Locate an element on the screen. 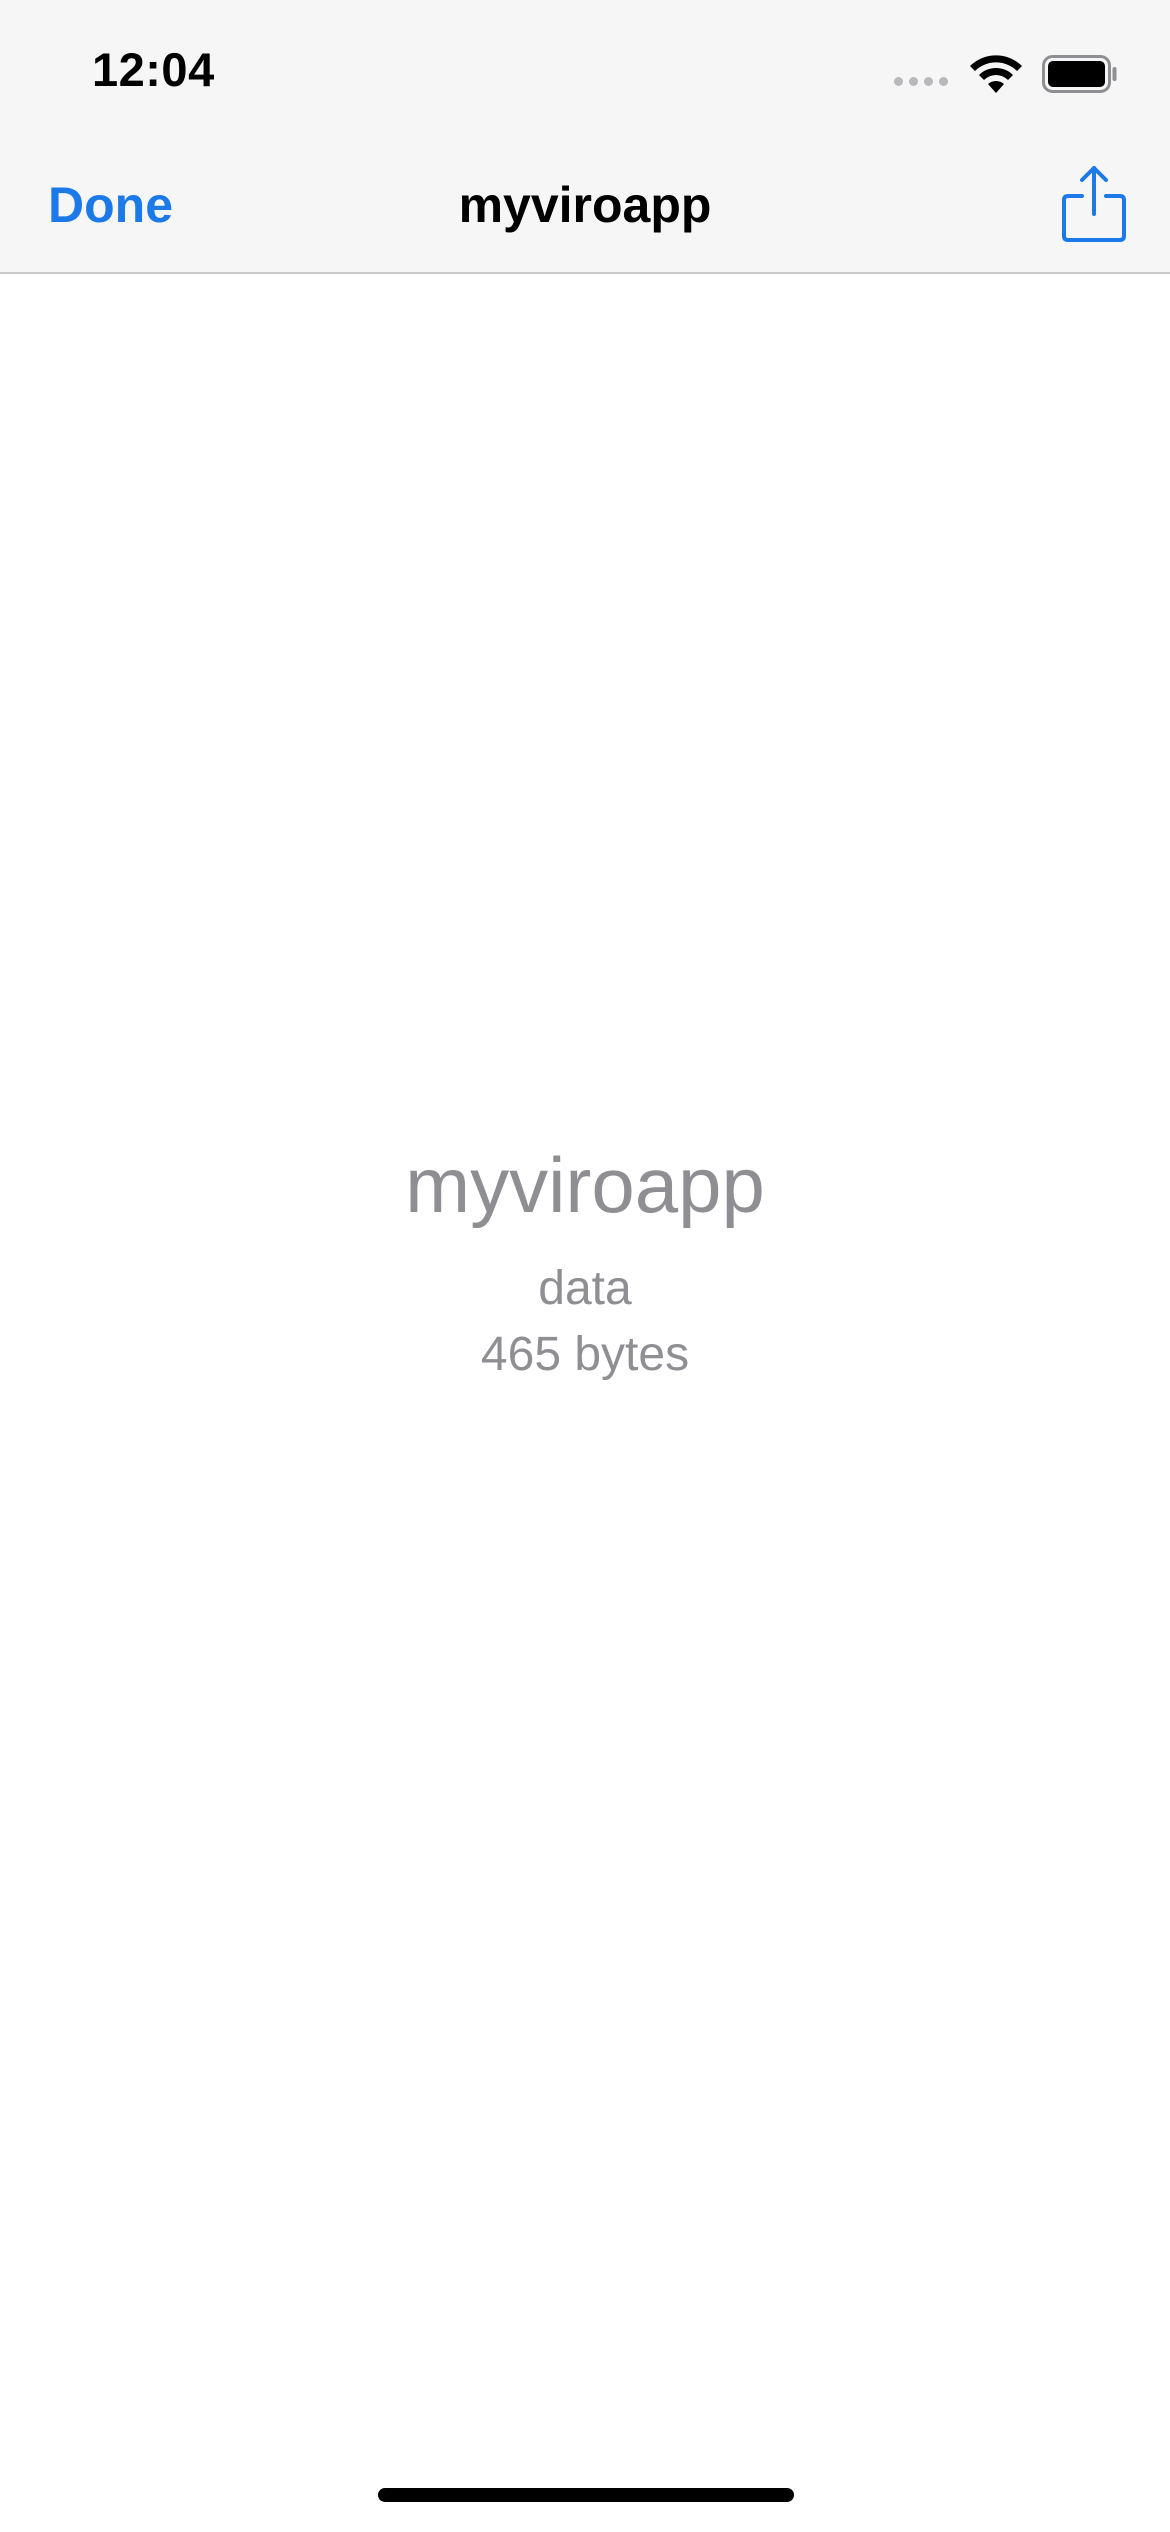 This screenshot has height=2532, width=1170. share-icon is located at coordinates (1094, 204).